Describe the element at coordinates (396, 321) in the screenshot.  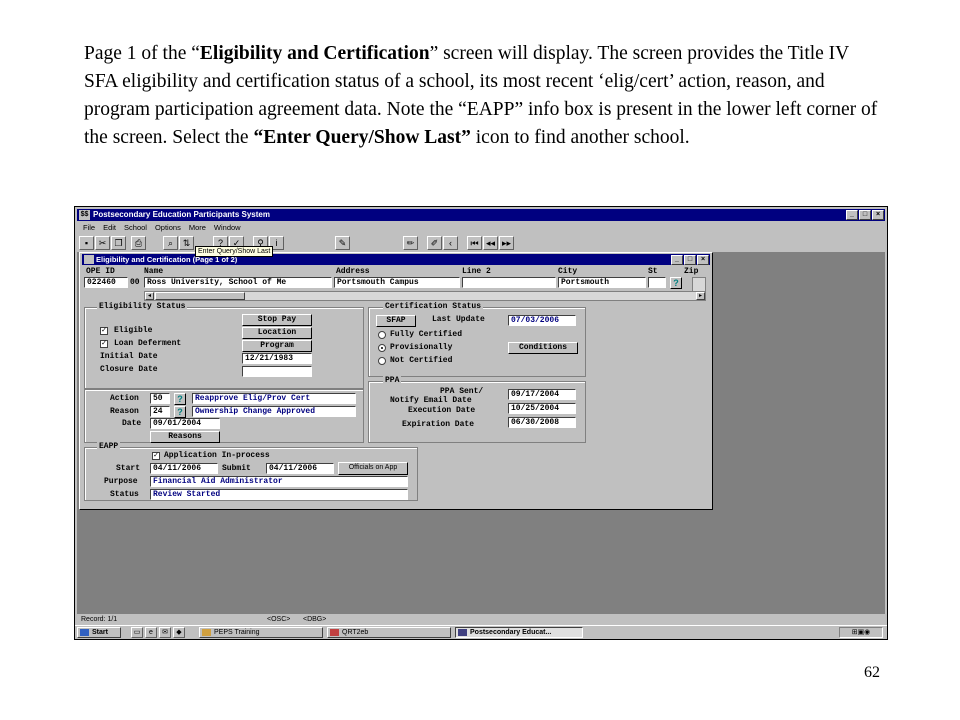
I see `sfap-button: SFAP` at that location.